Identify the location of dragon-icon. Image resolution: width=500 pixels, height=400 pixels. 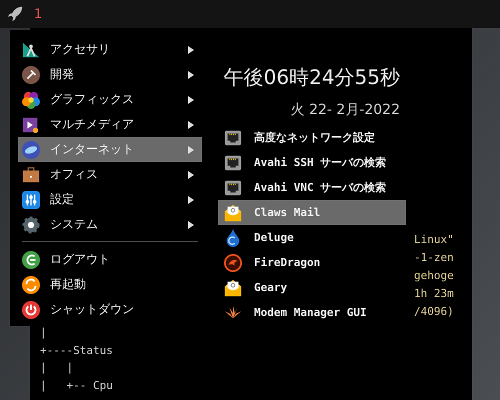
(233, 263).